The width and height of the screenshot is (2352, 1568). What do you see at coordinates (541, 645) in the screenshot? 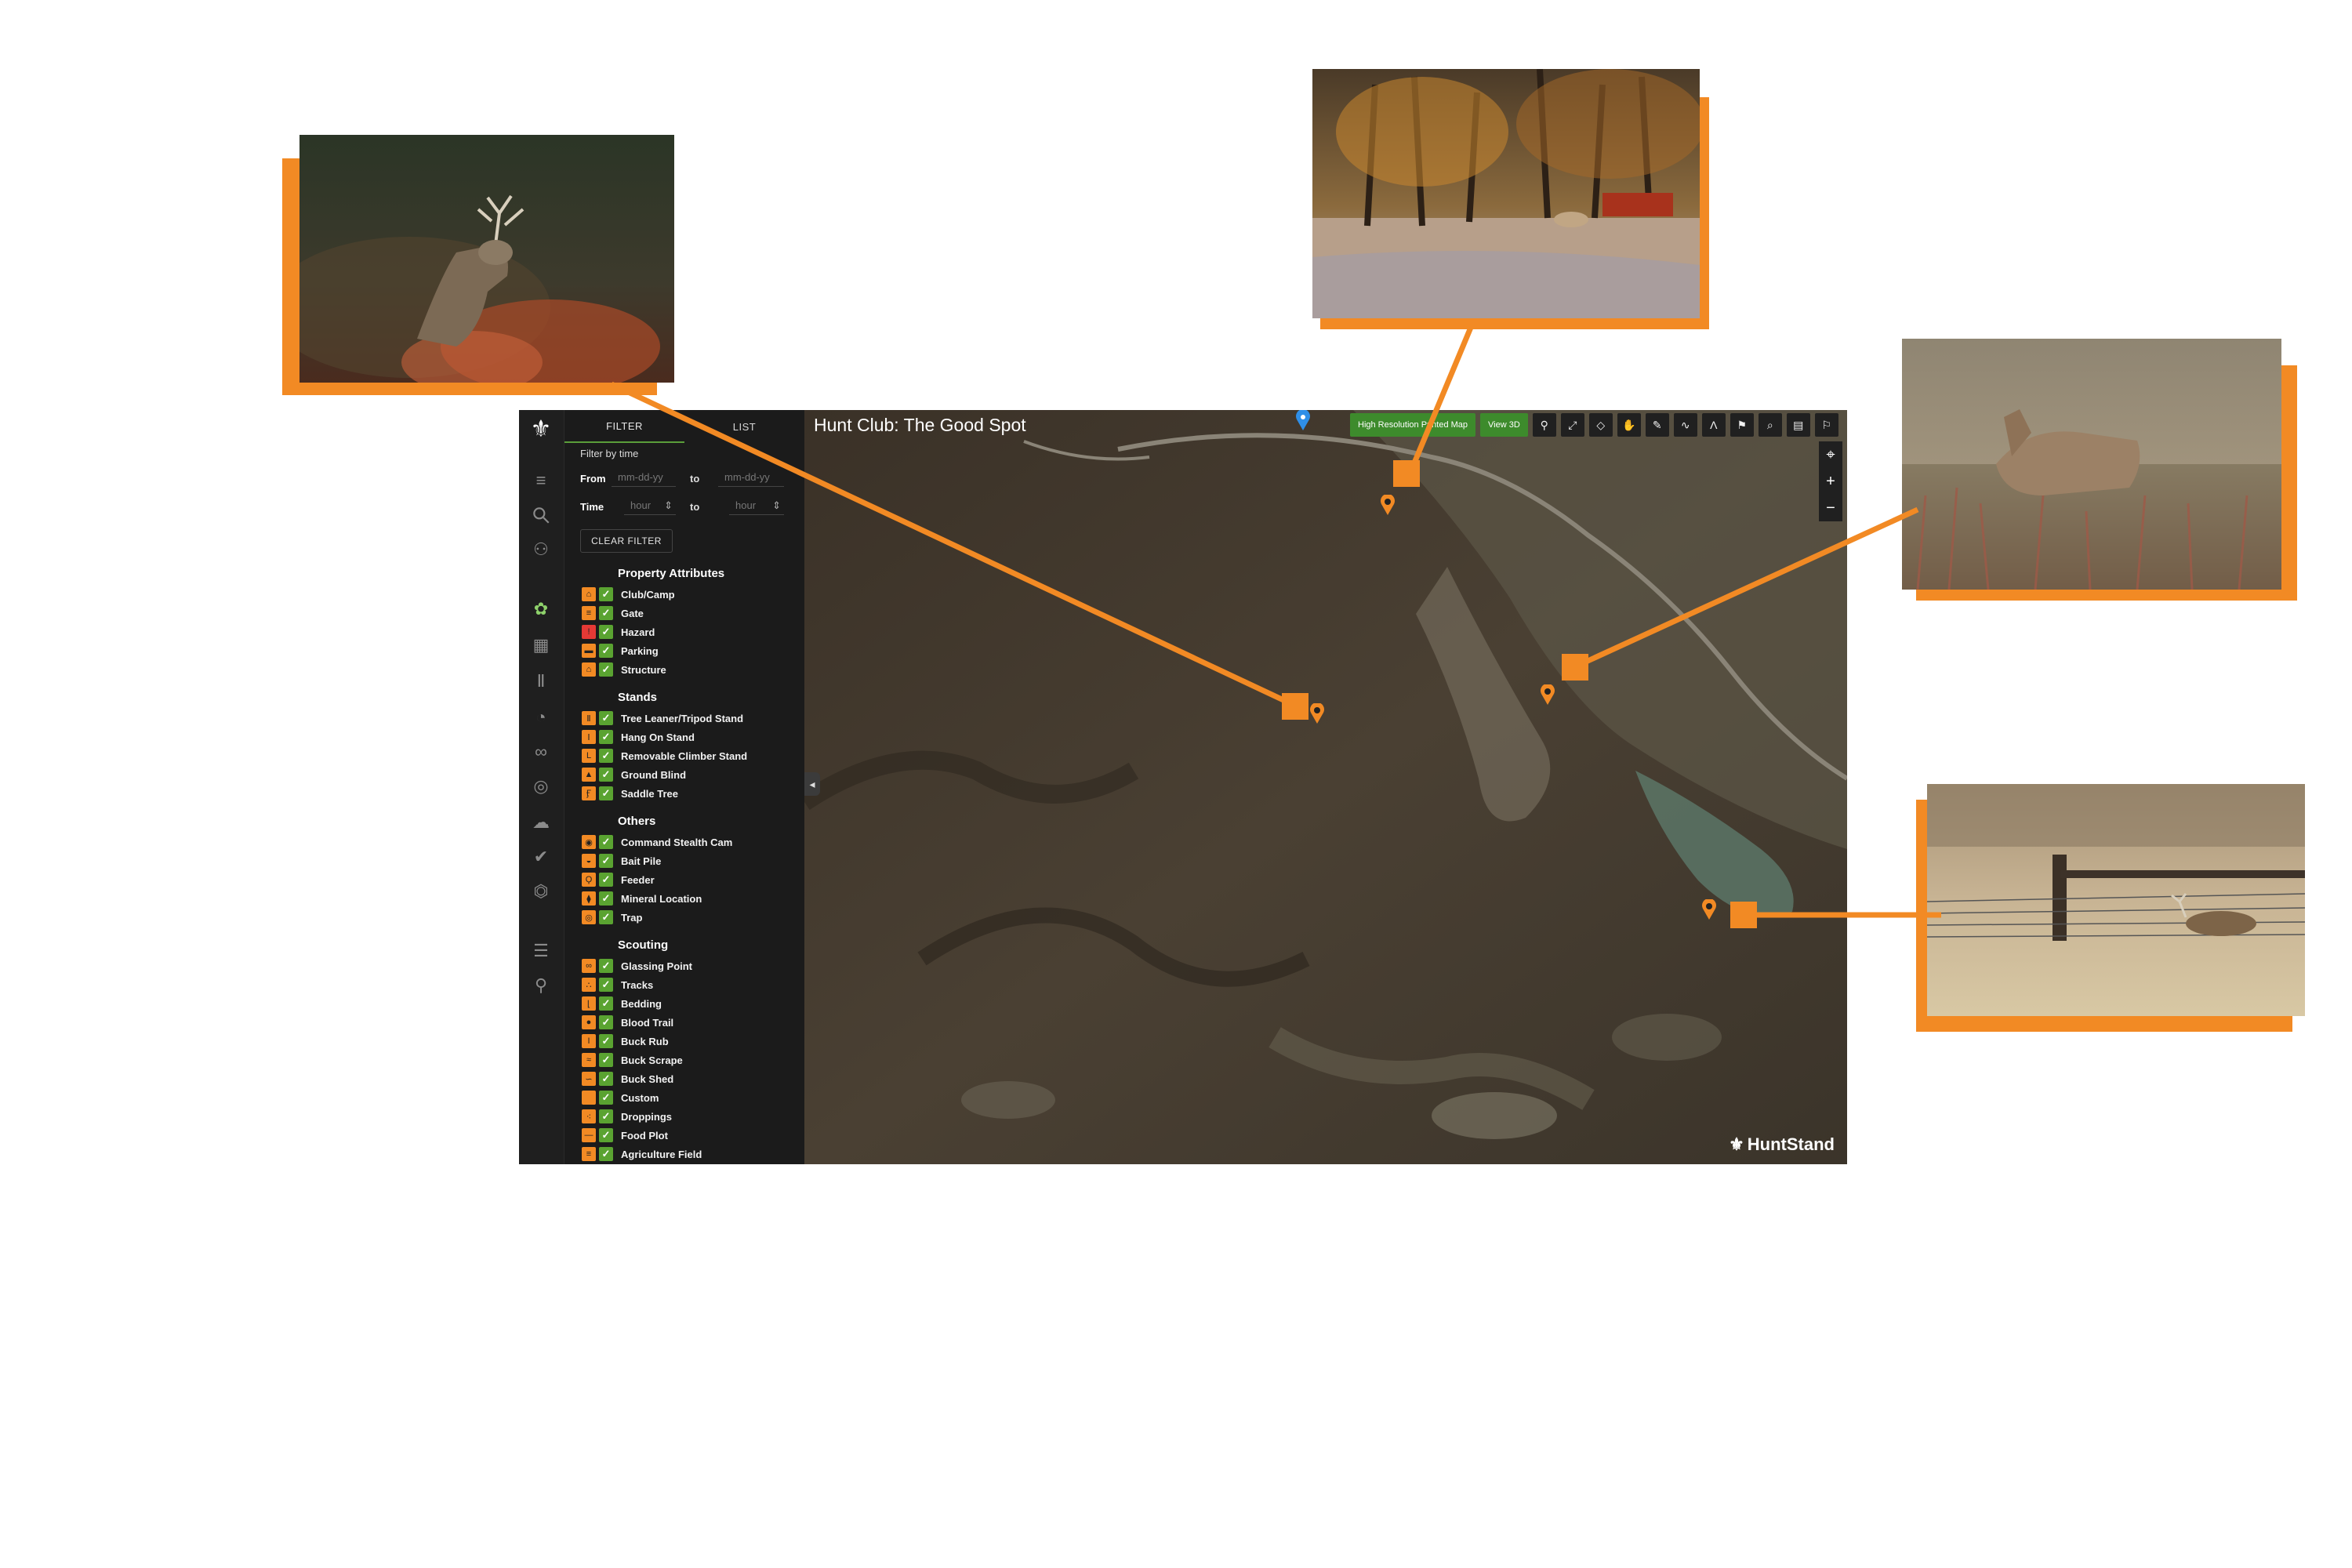
I see `calendar-icon: ▦` at bounding box center [541, 645].